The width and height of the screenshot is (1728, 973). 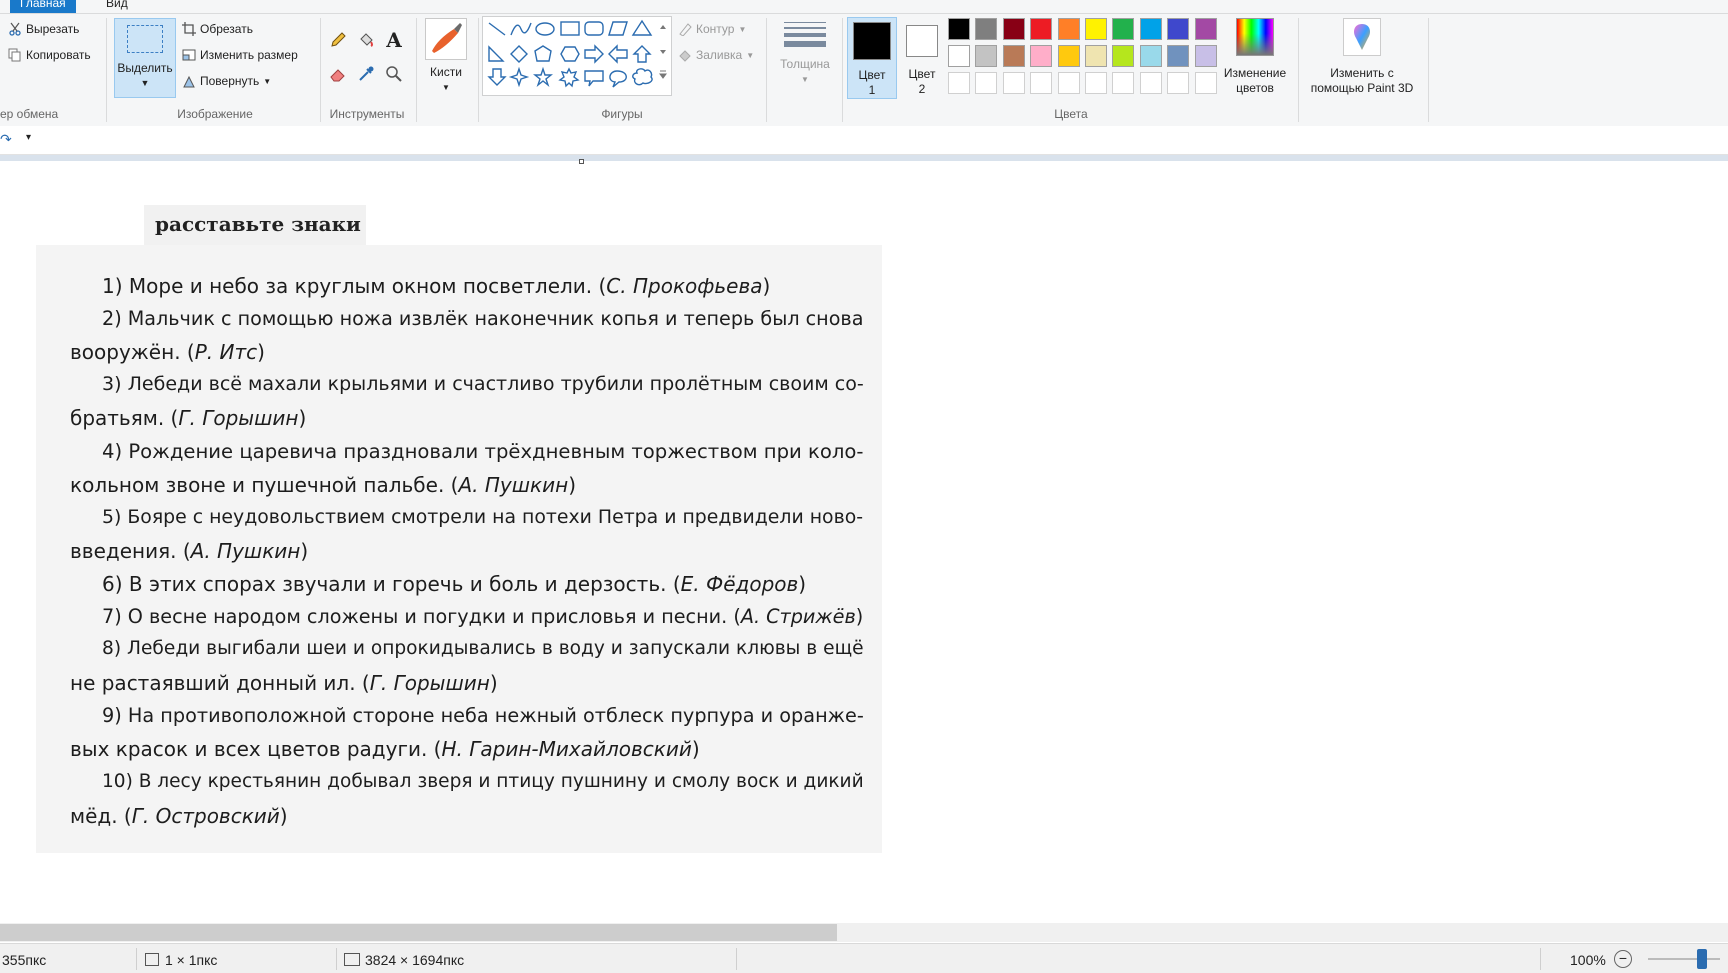 What do you see at coordinates (577, 56) in the screenshot?
I see `shapes-gallery` at bounding box center [577, 56].